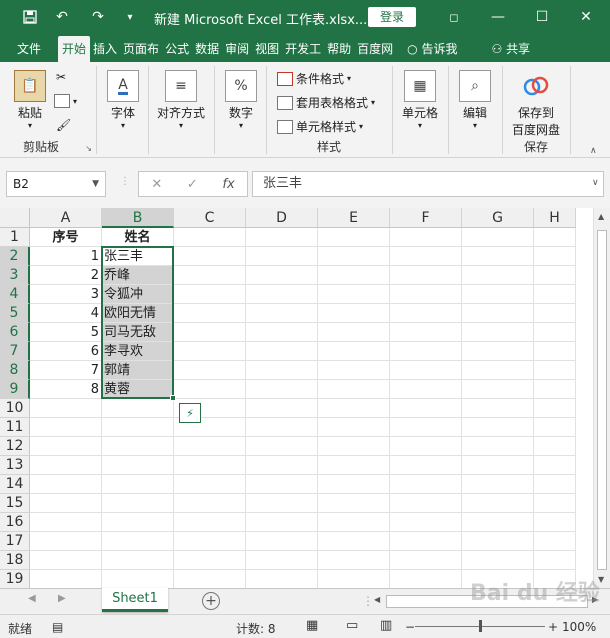 The width and height of the screenshot is (610, 638). Describe the element at coordinates (66, 503) in the screenshot. I see `cell-a15` at that location.